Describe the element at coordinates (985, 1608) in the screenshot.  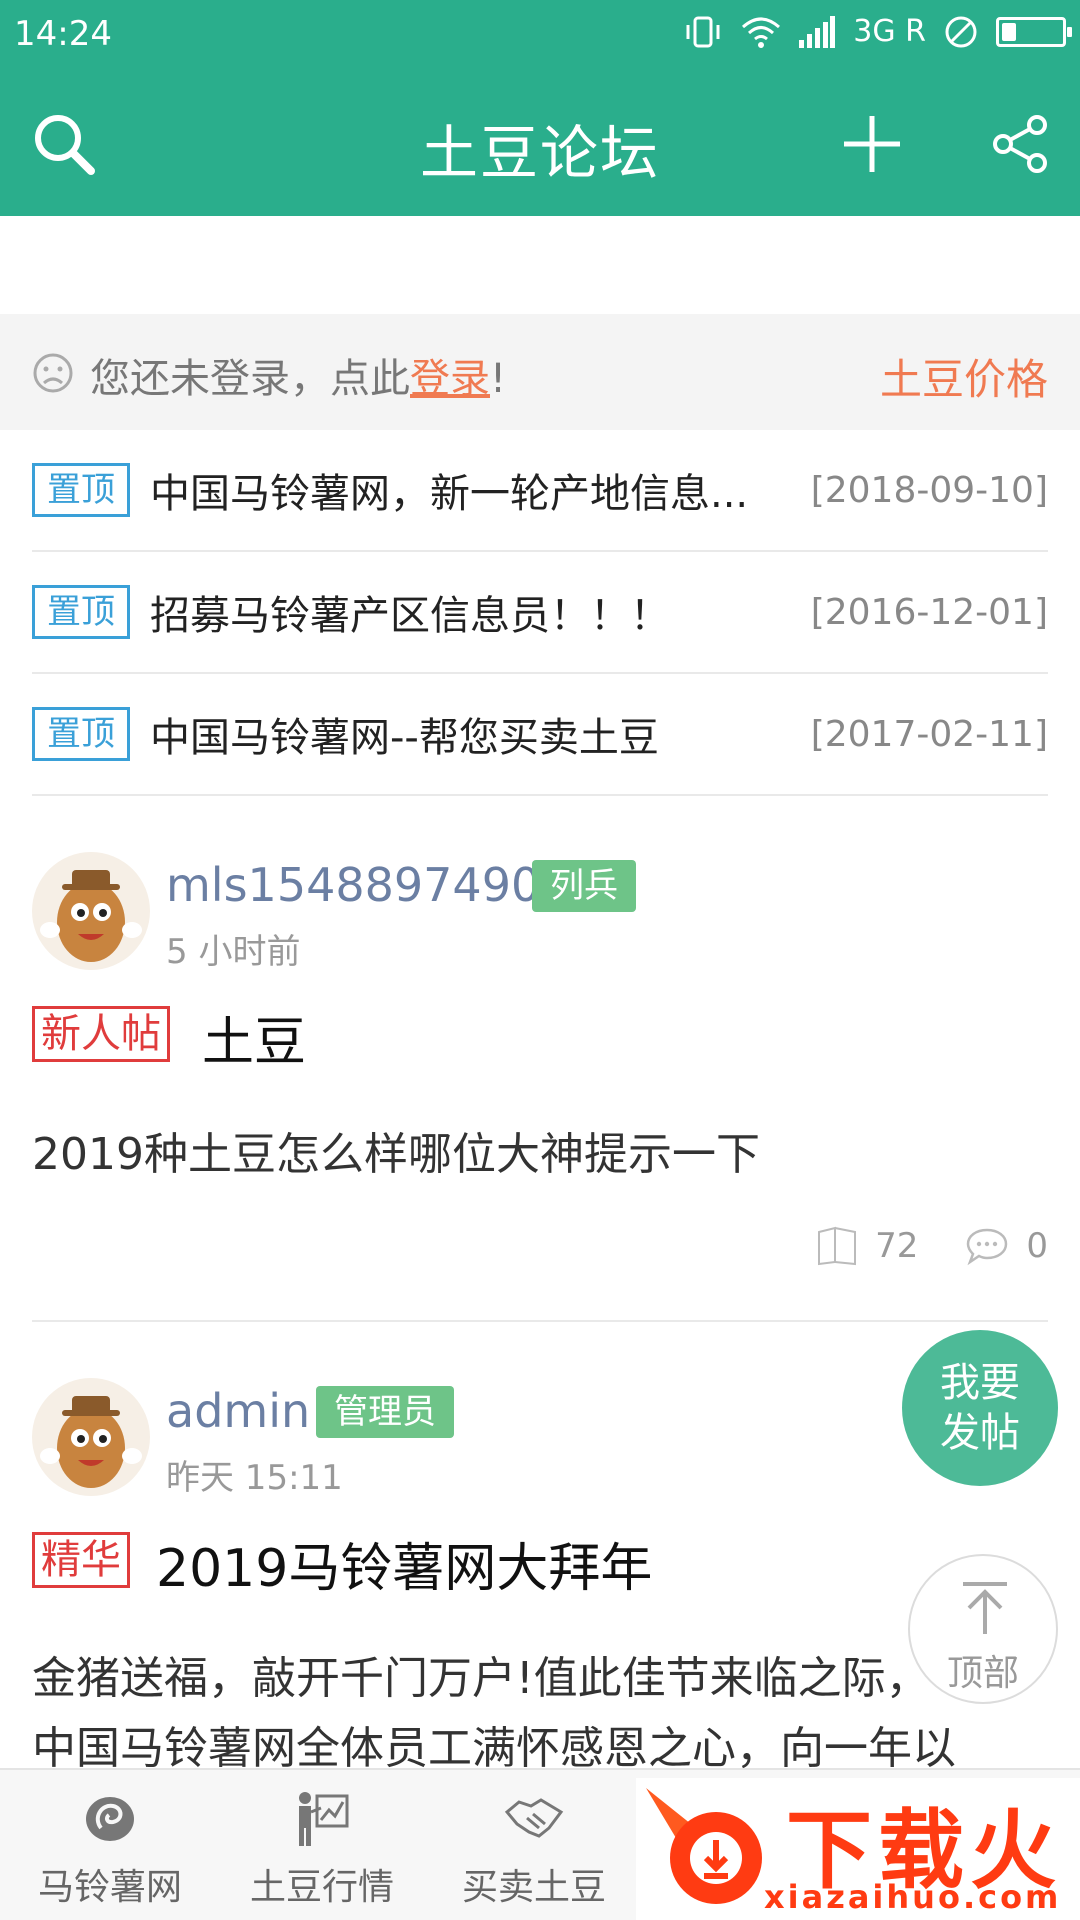
I see `arrow-up-icon` at that location.